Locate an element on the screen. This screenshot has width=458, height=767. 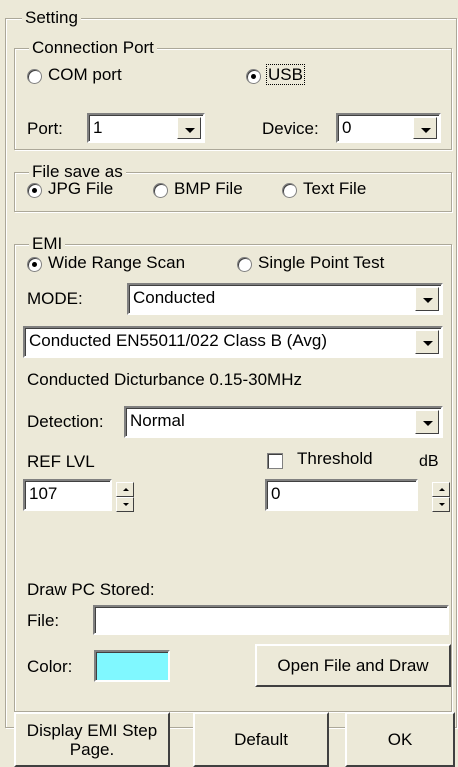
mode-label: MODE: is located at coordinates (55, 298).